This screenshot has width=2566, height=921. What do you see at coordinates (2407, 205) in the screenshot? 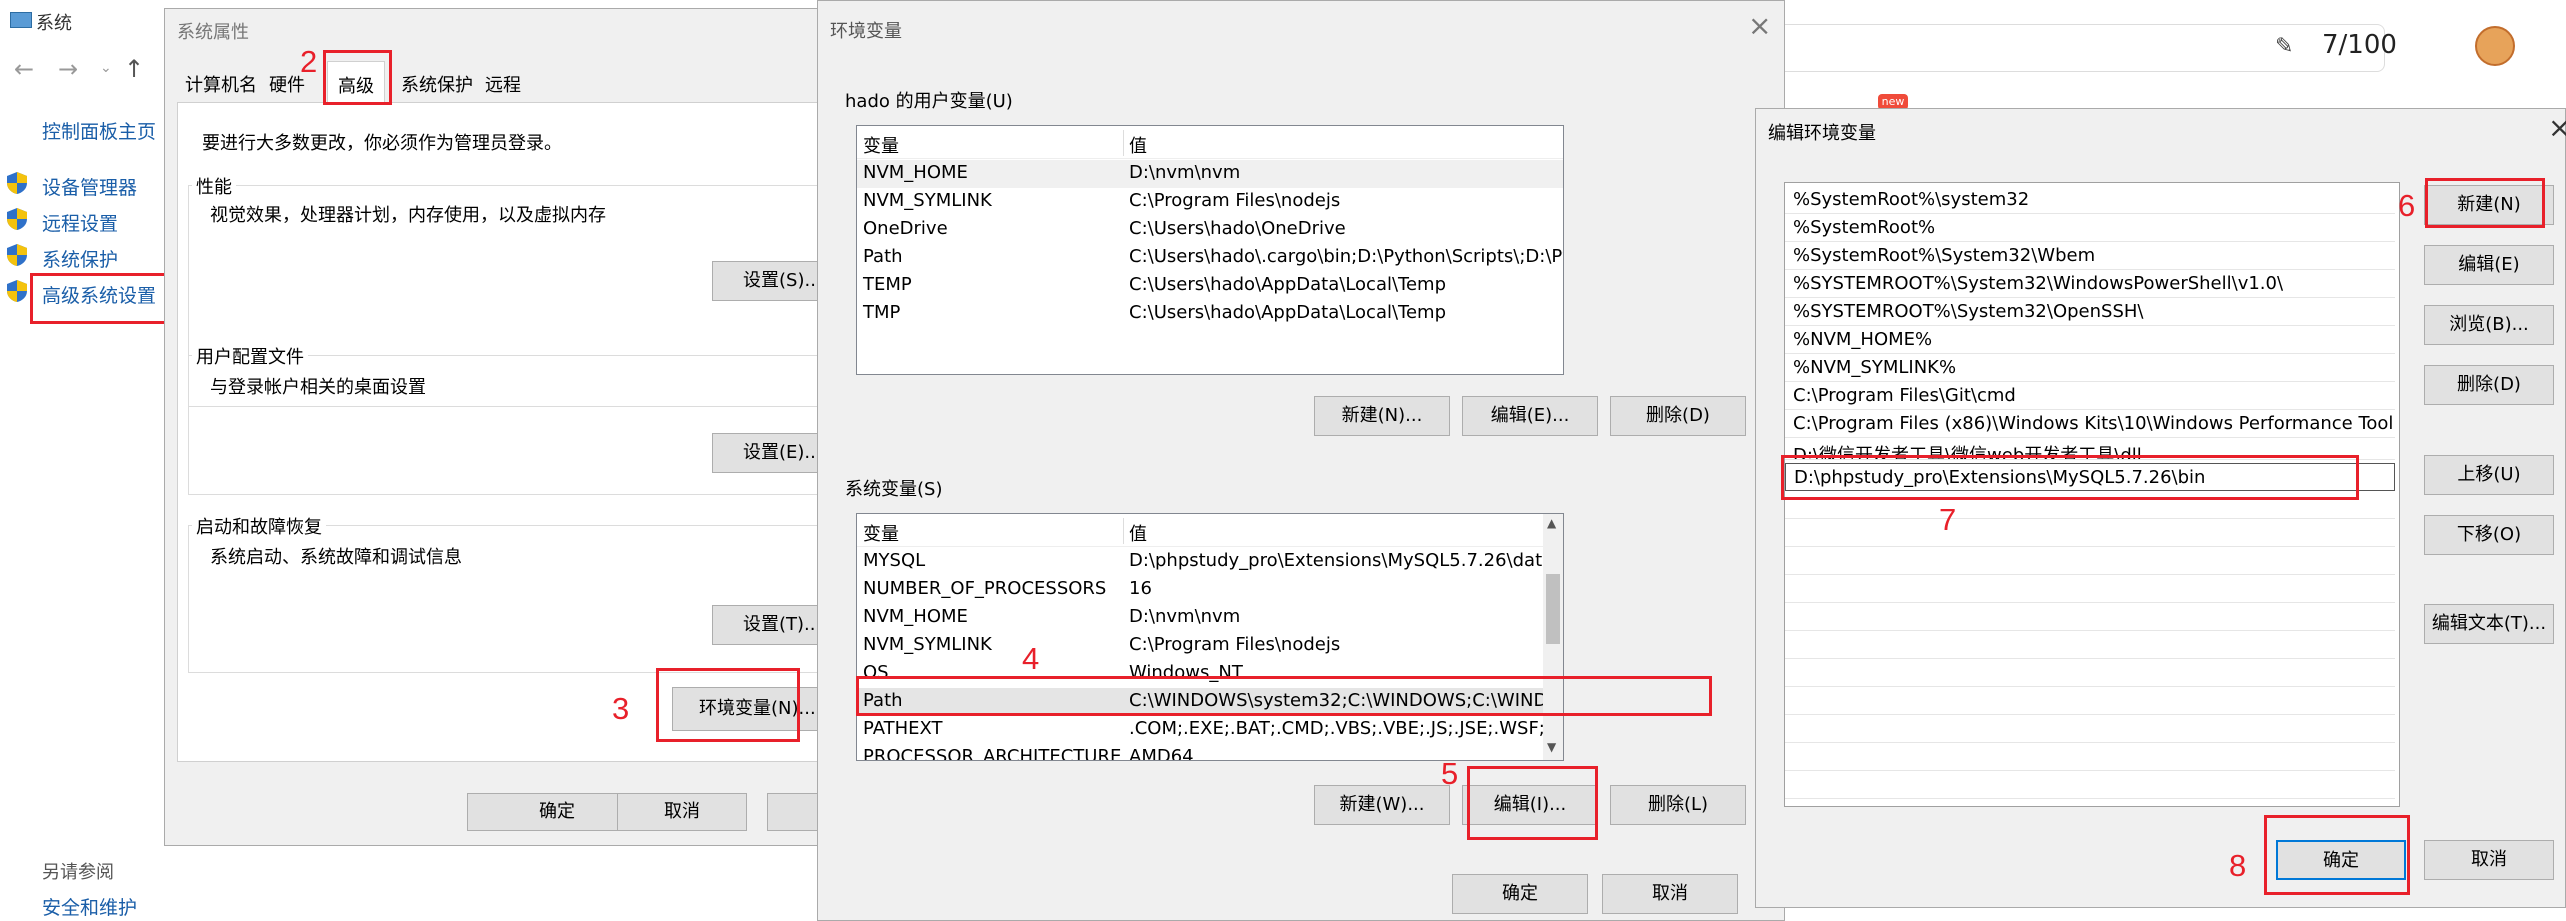
I see `annotation-number-6: 6` at bounding box center [2407, 205].